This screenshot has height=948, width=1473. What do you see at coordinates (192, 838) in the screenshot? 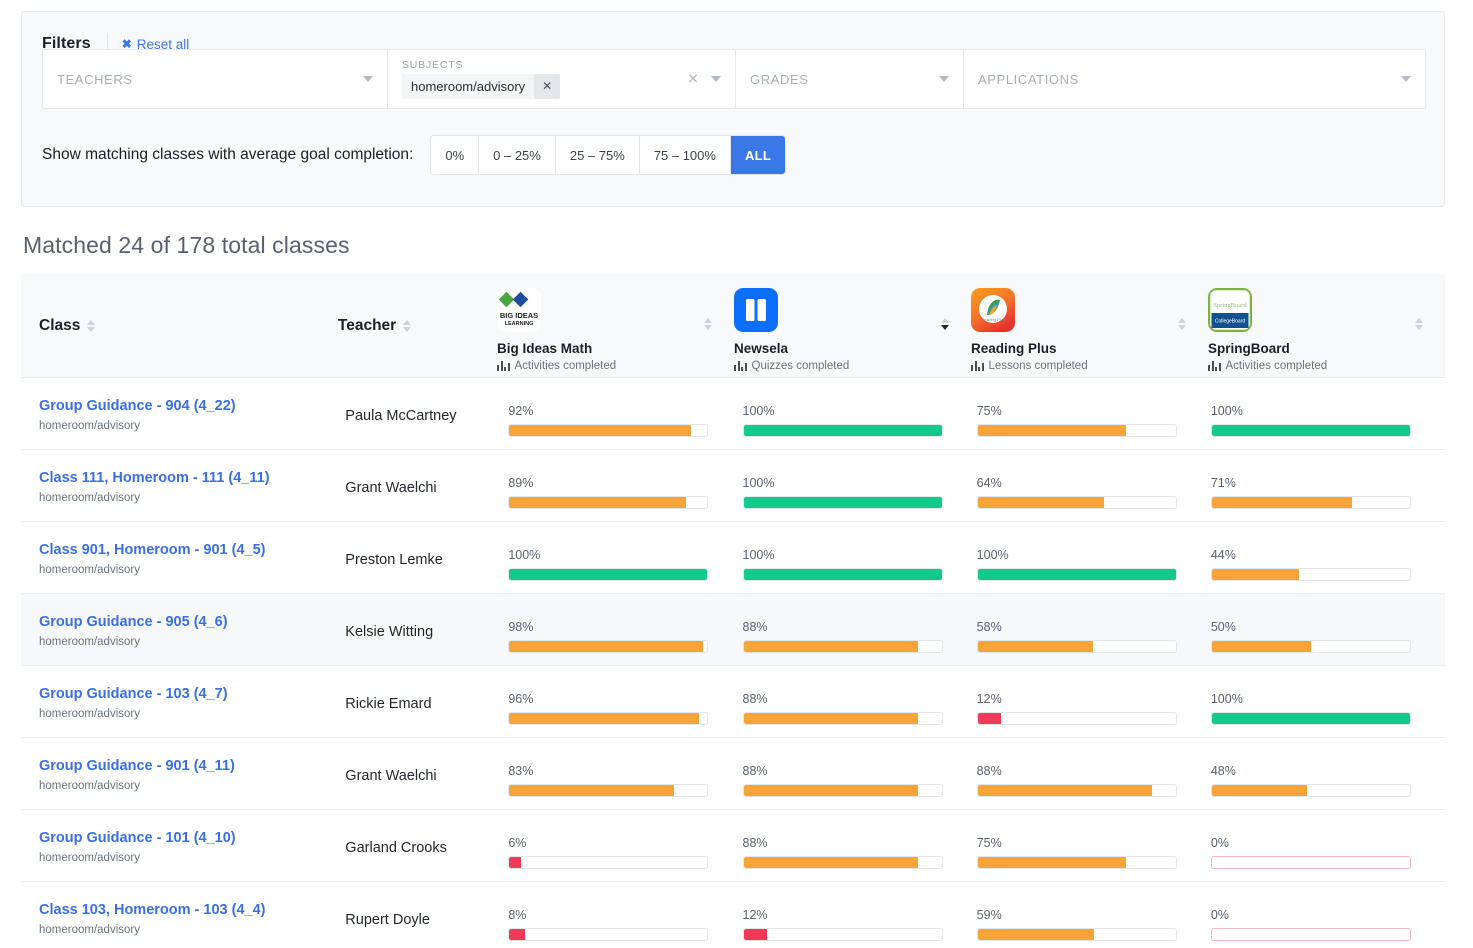
I see `class-link: Group Guidance - 101 (4_10)` at bounding box center [192, 838].